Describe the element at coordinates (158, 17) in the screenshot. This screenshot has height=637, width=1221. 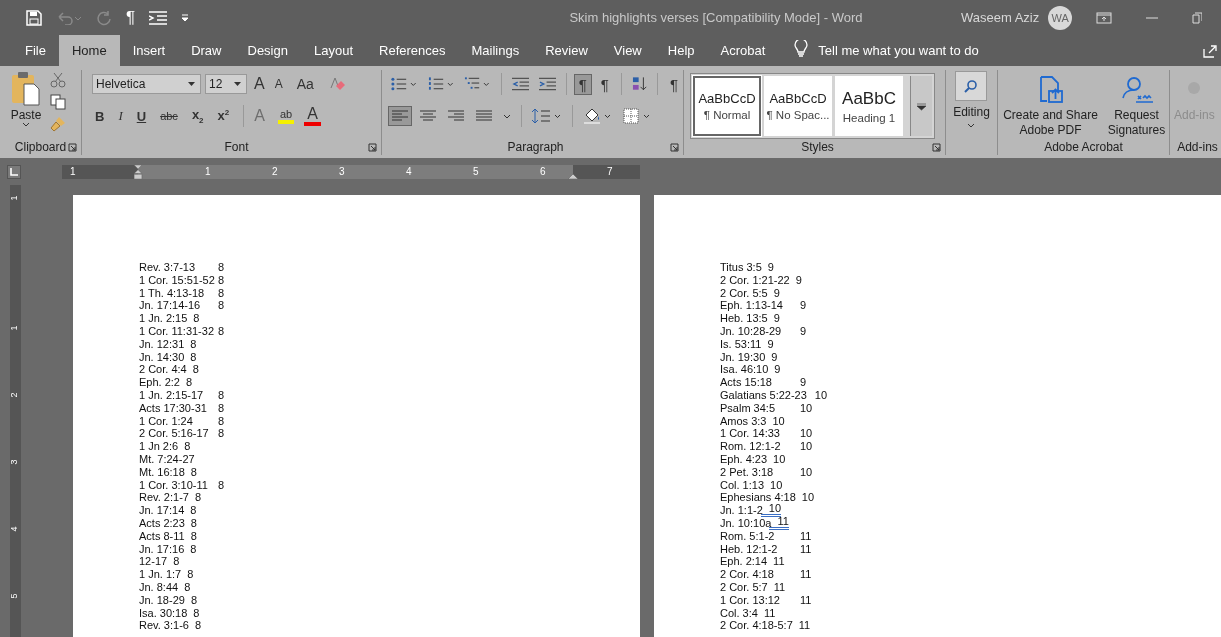
I see `indent-icon` at that location.